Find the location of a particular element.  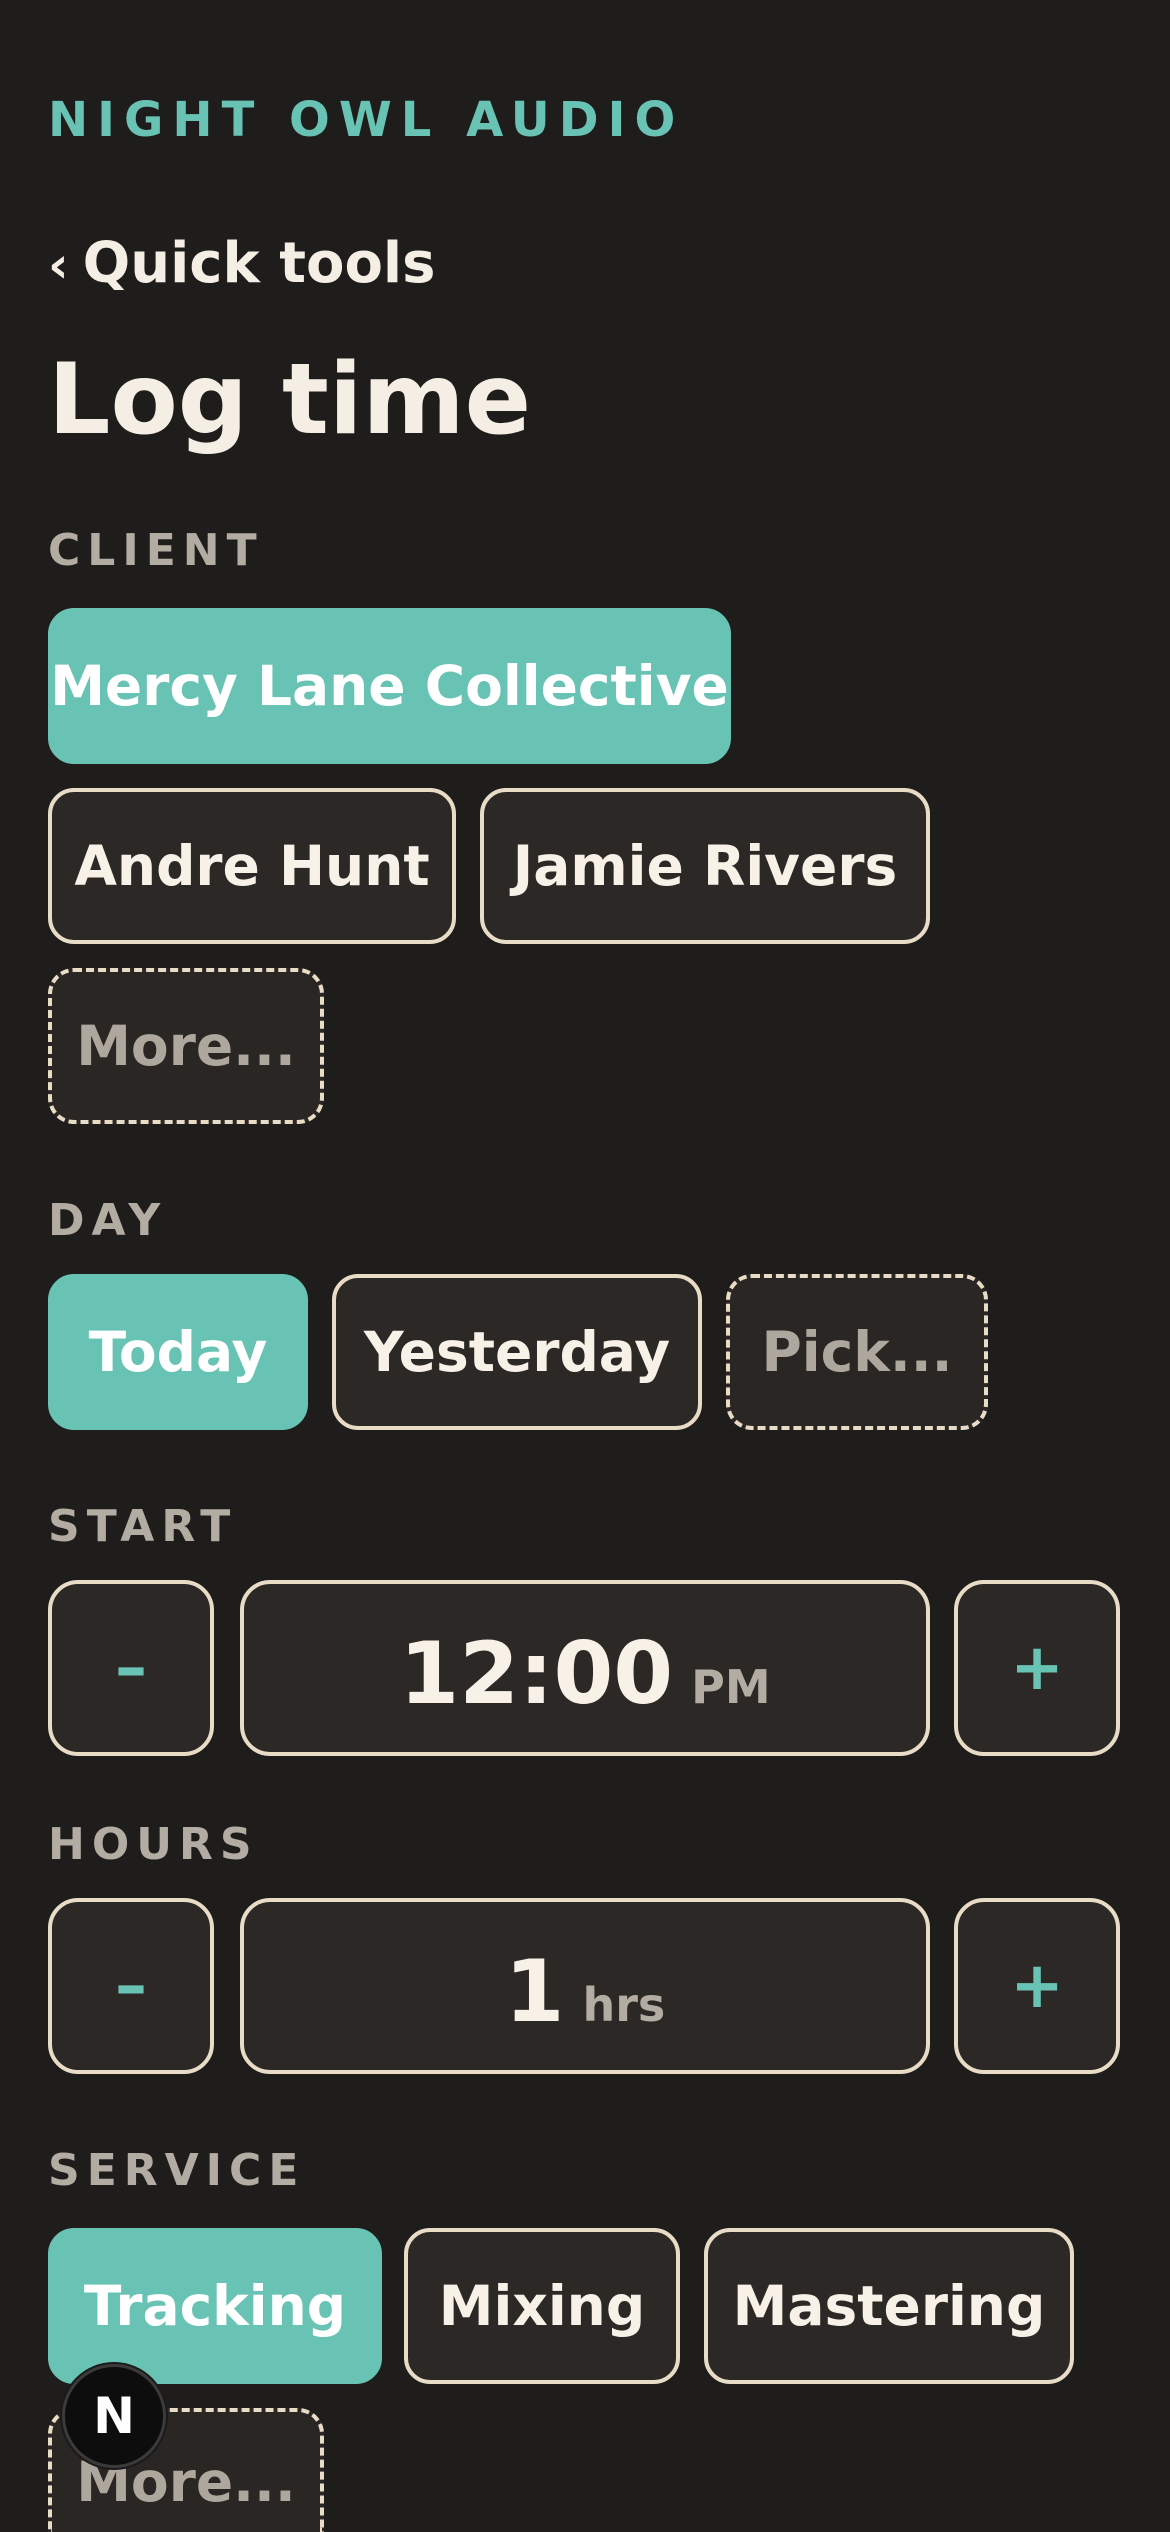

back-link-label: Quick tools is located at coordinates (259, 263).